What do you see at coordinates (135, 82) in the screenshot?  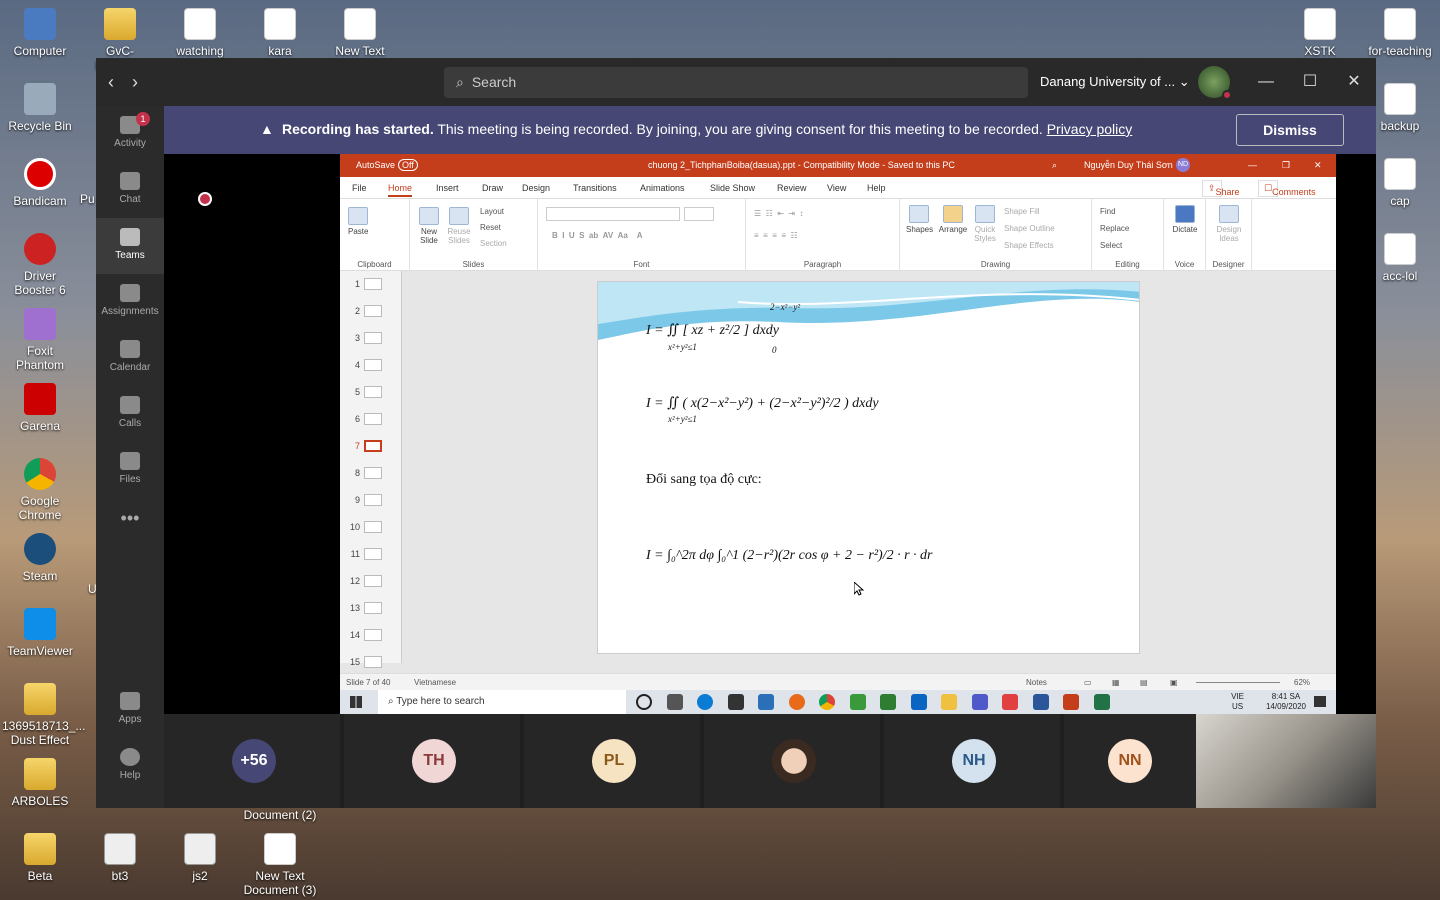 I see `forward-arrow-icon: ›` at bounding box center [135, 82].